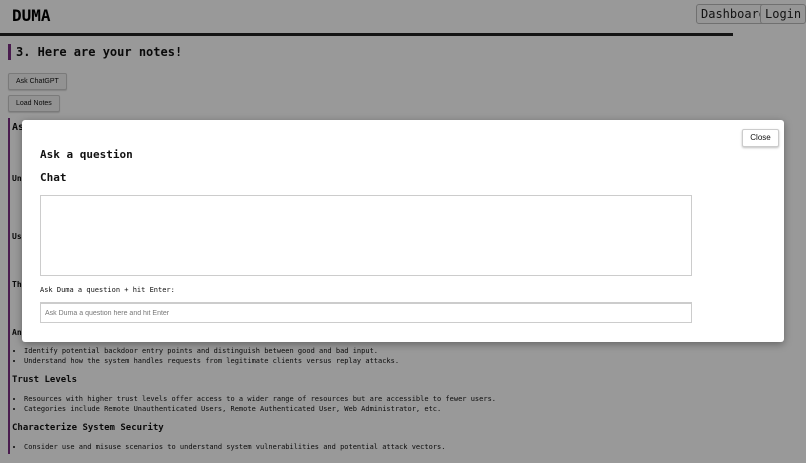 Image resolution: width=806 pixels, height=463 pixels. I want to click on modal-title: Ask a question, so click(86, 154).